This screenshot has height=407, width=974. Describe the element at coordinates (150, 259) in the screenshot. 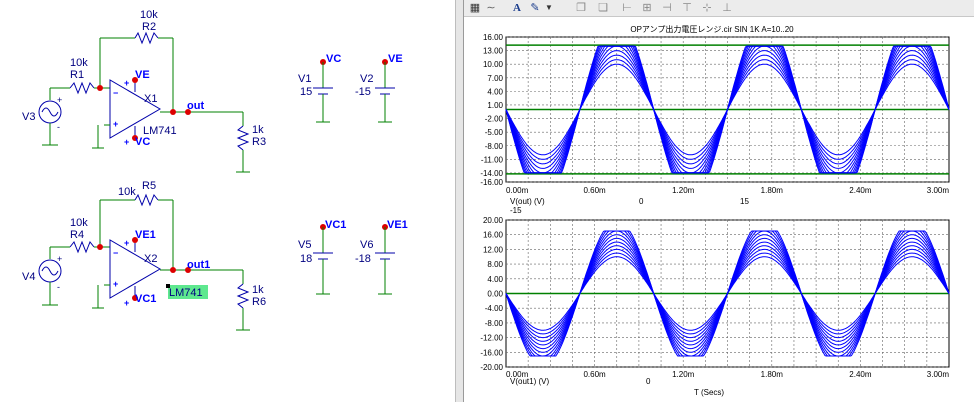

I see `x2-name: X2` at that location.